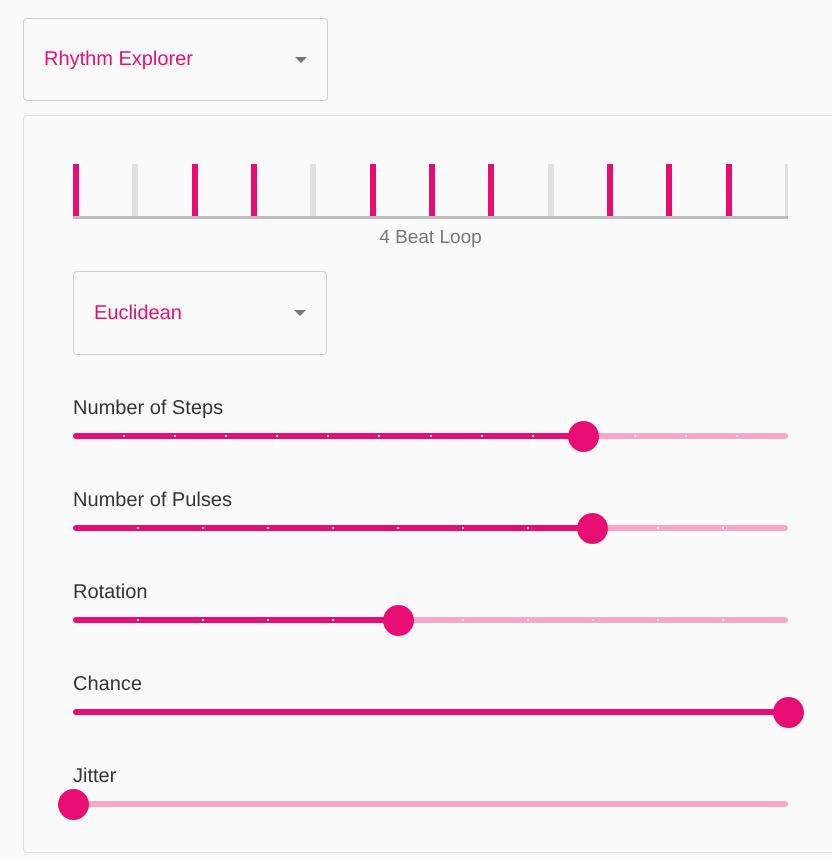  What do you see at coordinates (430, 238) in the screenshot?
I see `pattern-caption: 4 Beat Loop` at bounding box center [430, 238].